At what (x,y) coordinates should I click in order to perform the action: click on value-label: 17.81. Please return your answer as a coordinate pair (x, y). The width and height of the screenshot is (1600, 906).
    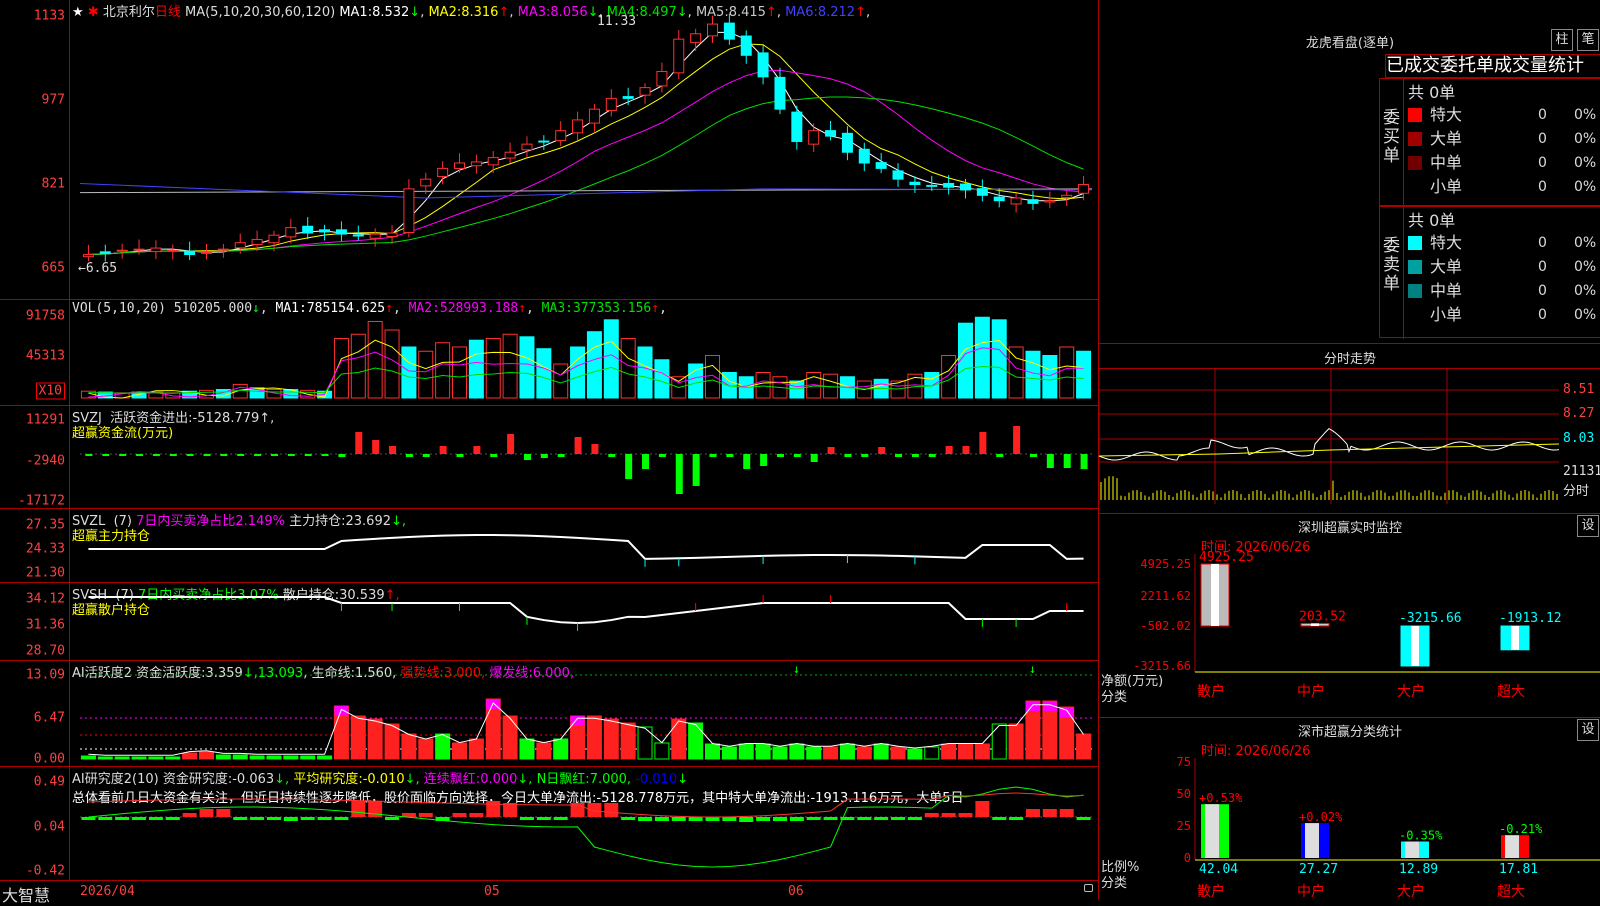
    Looking at the image, I should click on (1518, 869).